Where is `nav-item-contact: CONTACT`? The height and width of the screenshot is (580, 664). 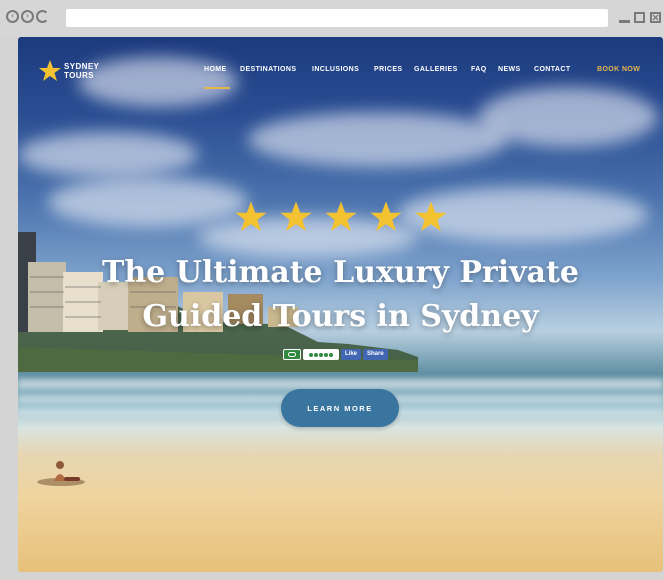 nav-item-contact: CONTACT is located at coordinates (552, 69).